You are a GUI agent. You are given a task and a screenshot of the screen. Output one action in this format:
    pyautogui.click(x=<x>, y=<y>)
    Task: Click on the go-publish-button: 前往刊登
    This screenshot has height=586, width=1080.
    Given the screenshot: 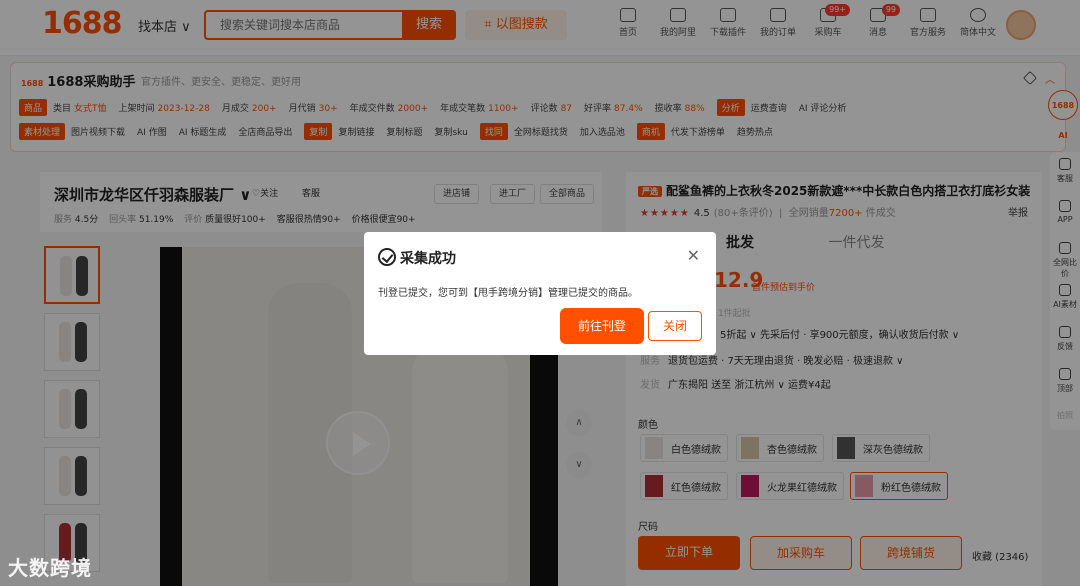 What is the action you would take?
    pyautogui.click(x=602, y=326)
    